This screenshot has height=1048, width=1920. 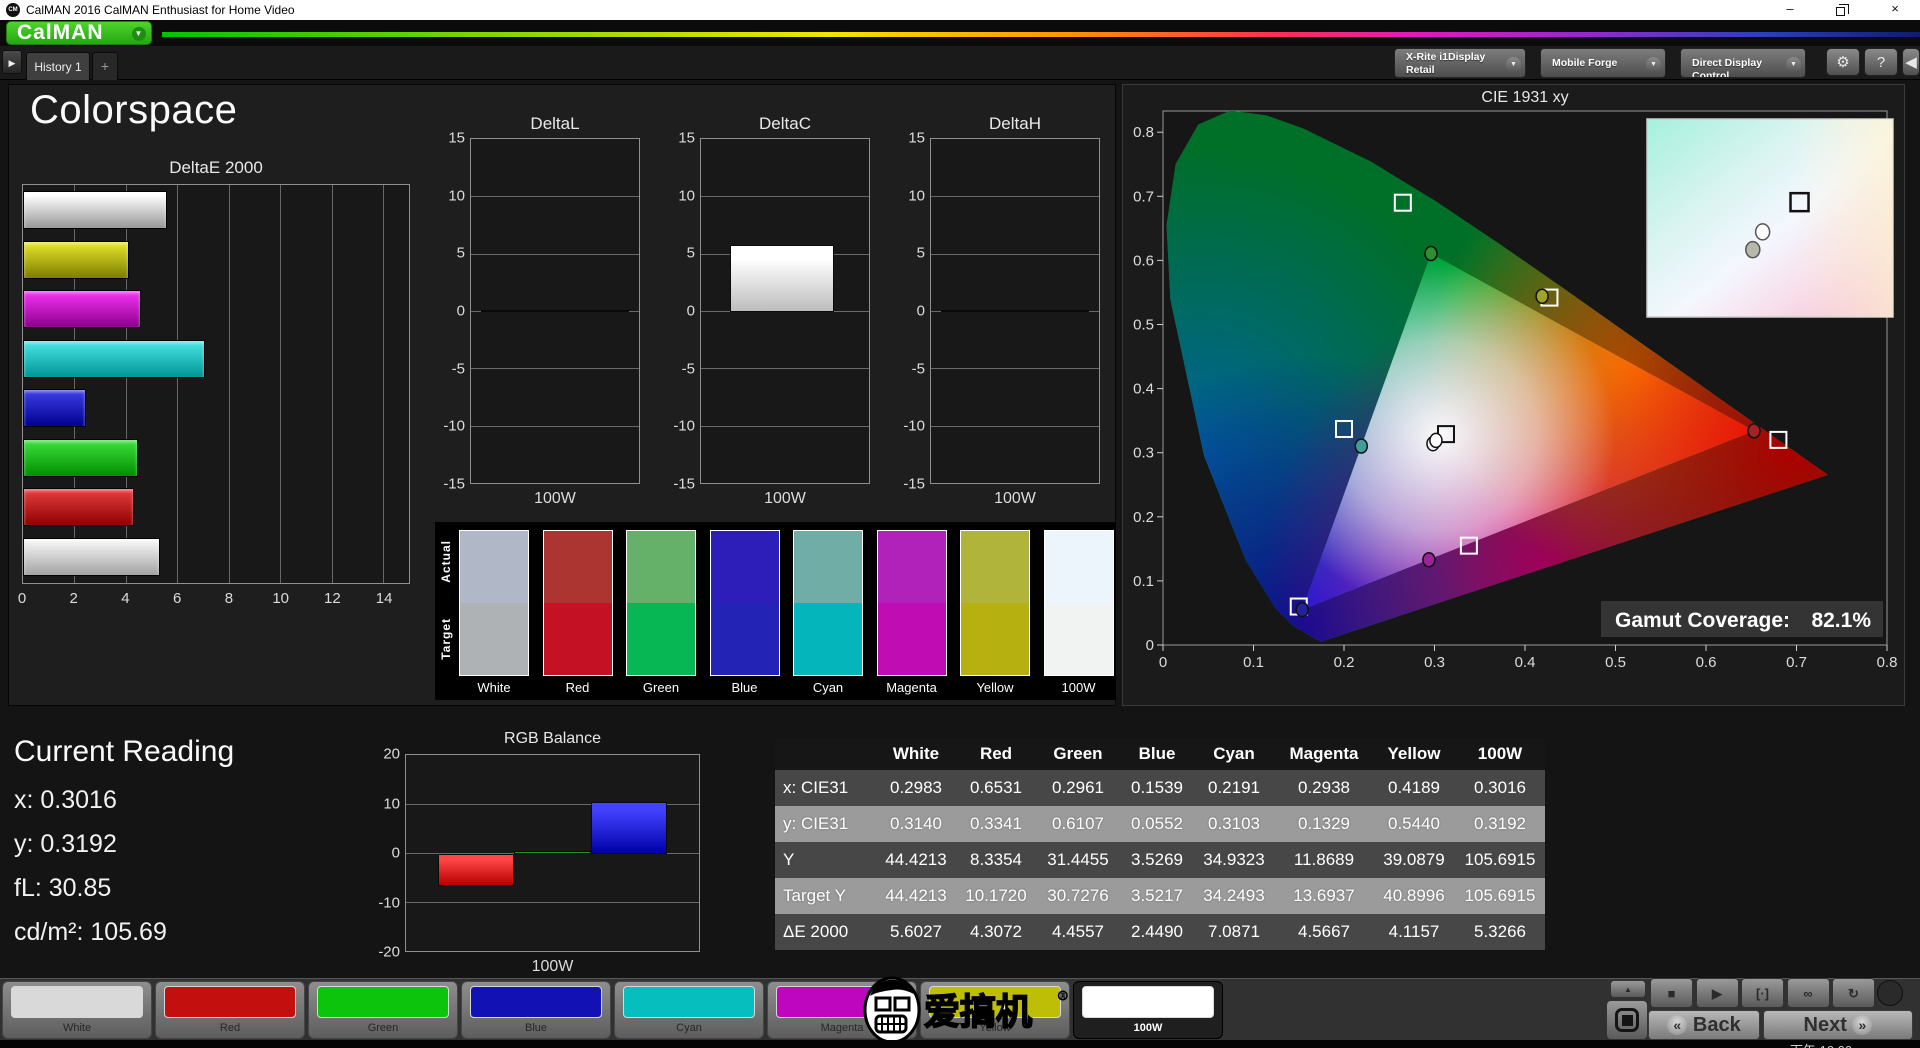 What do you see at coordinates (828, 612) in the screenshot?
I see `swatch-column-cyan: Cyan` at bounding box center [828, 612].